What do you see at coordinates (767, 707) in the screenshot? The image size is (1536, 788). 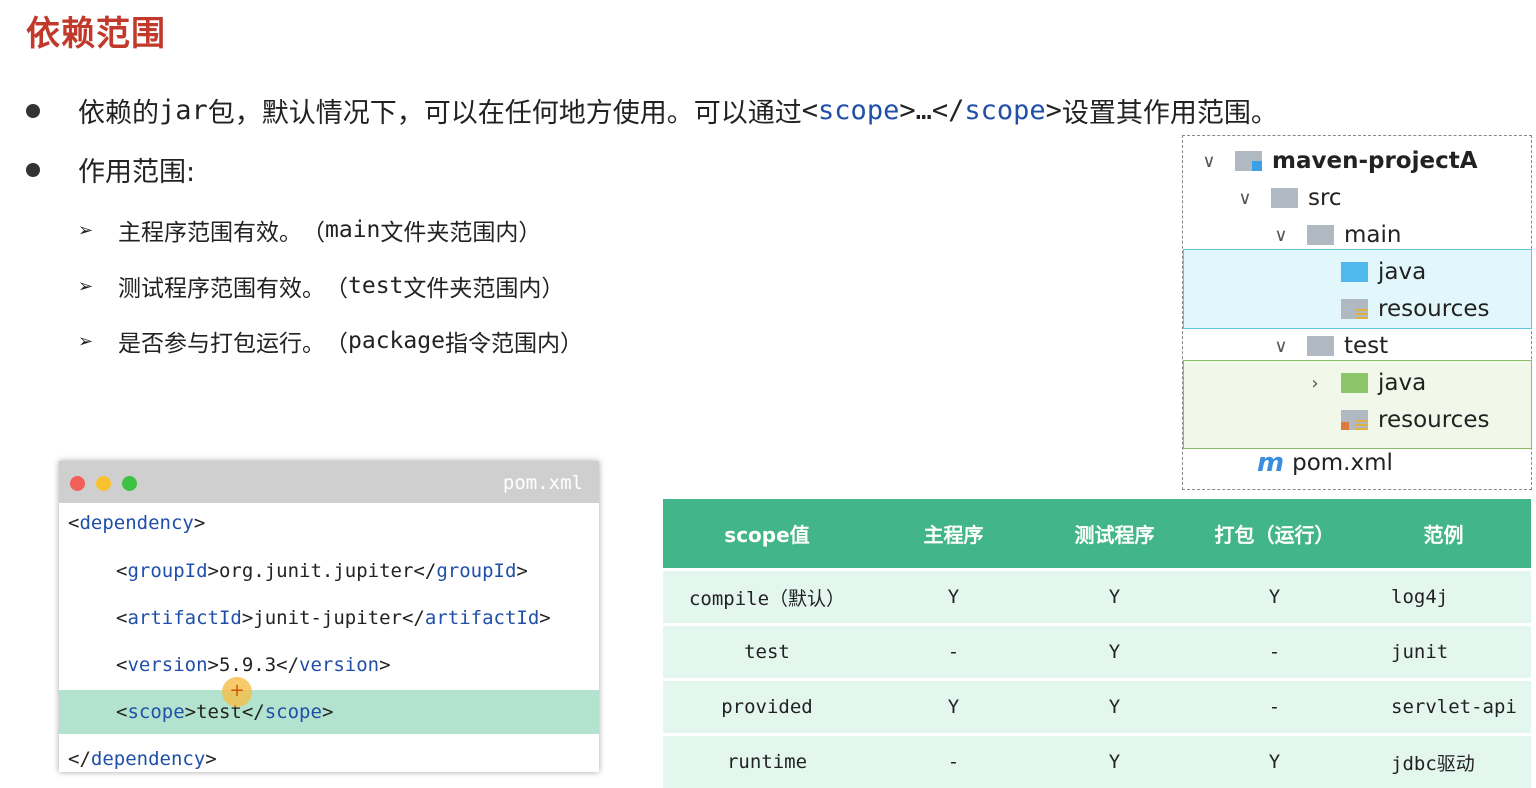 I see `cell-scope: provided` at bounding box center [767, 707].